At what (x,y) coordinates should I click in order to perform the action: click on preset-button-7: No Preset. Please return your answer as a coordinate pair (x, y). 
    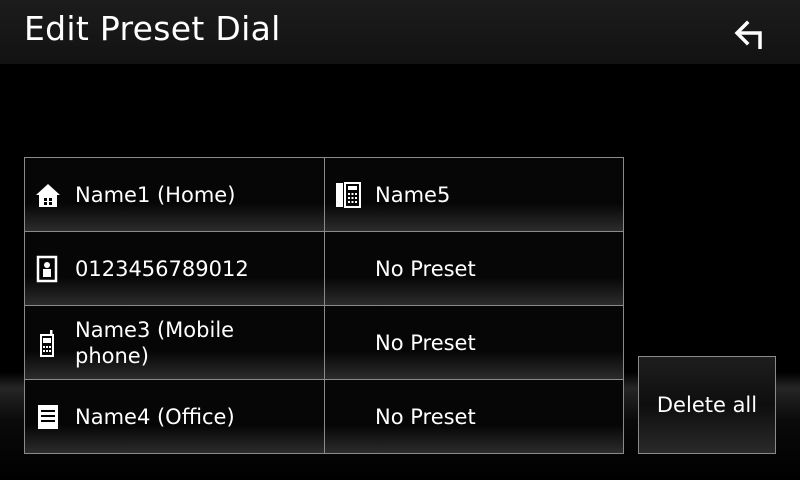
    Looking at the image, I should click on (474, 342).